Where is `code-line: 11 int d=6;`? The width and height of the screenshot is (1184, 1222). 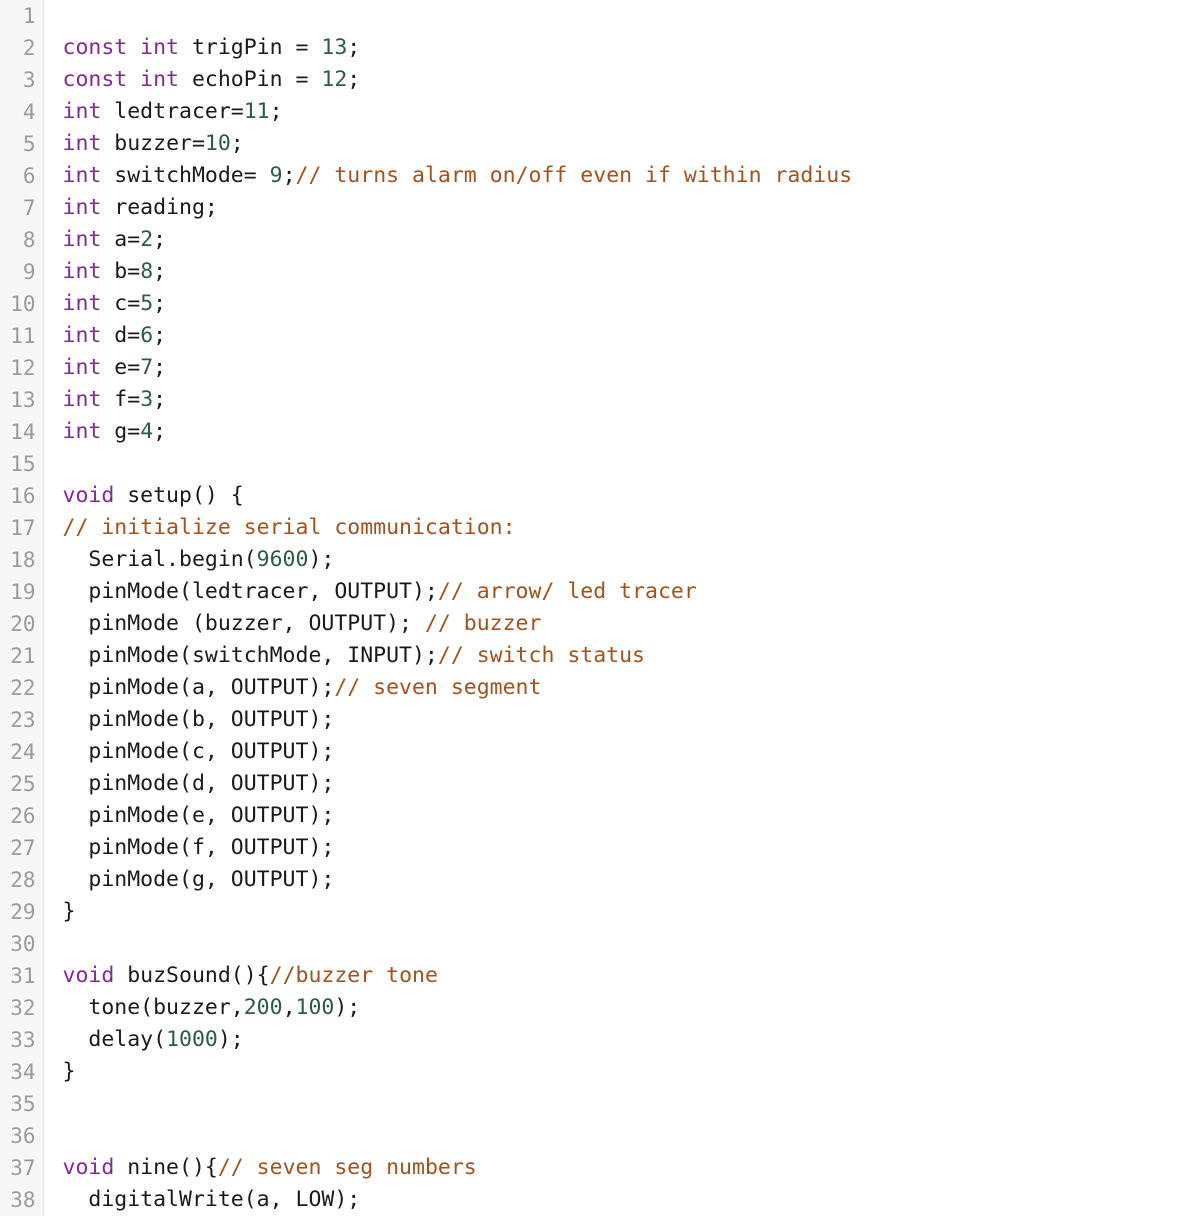
code-line: 11 int d=6; is located at coordinates (592, 336).